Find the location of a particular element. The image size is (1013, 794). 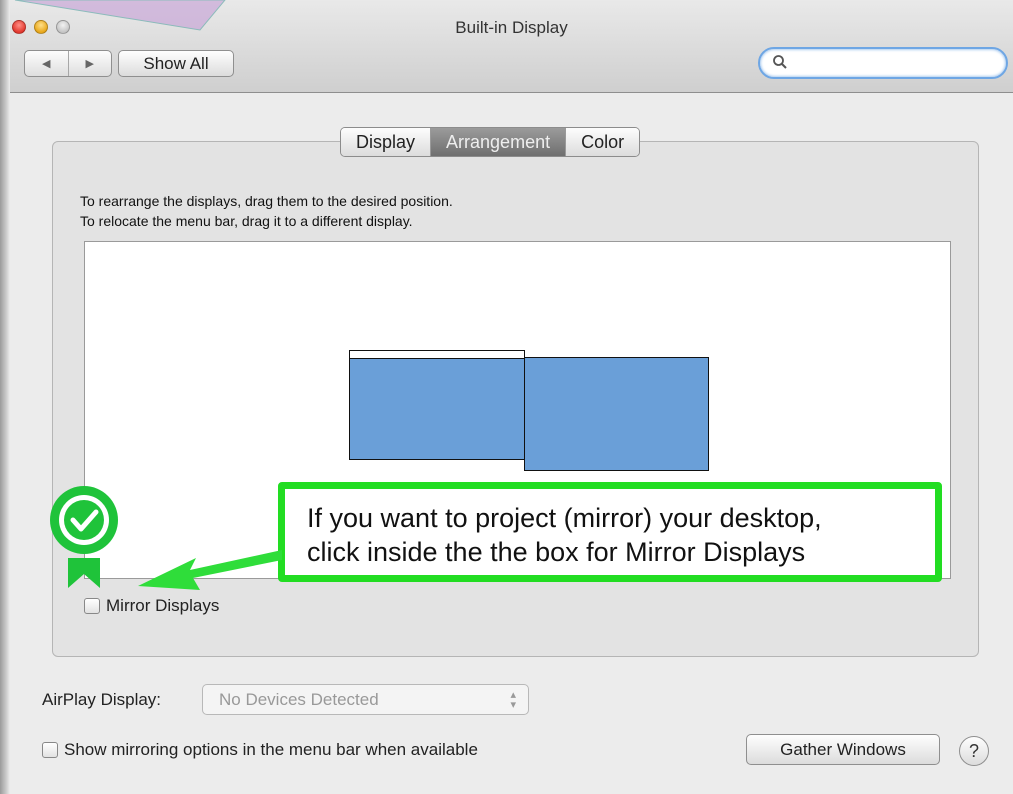

back-button: ◀ is located at coordinates (46, 63).